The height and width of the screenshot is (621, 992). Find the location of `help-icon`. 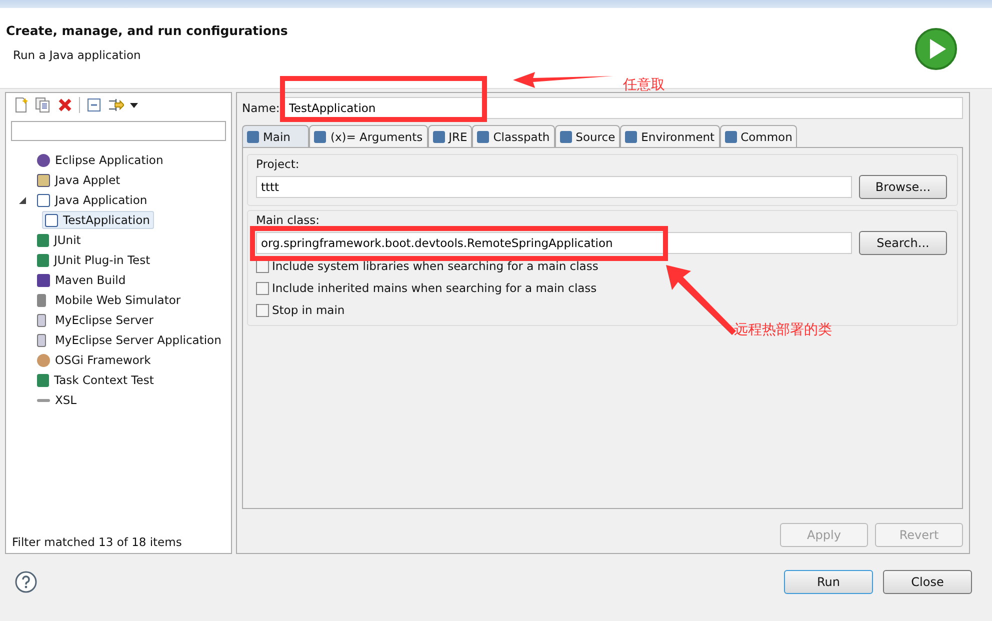

help-icon is located at coordinates (26, 581).